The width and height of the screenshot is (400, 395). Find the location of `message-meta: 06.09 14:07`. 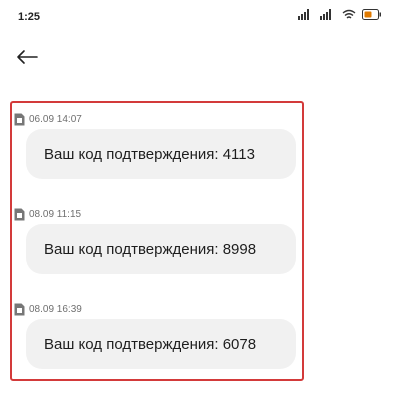

message-meta: 06.09 14:07 is located at coordinates (154, 119).